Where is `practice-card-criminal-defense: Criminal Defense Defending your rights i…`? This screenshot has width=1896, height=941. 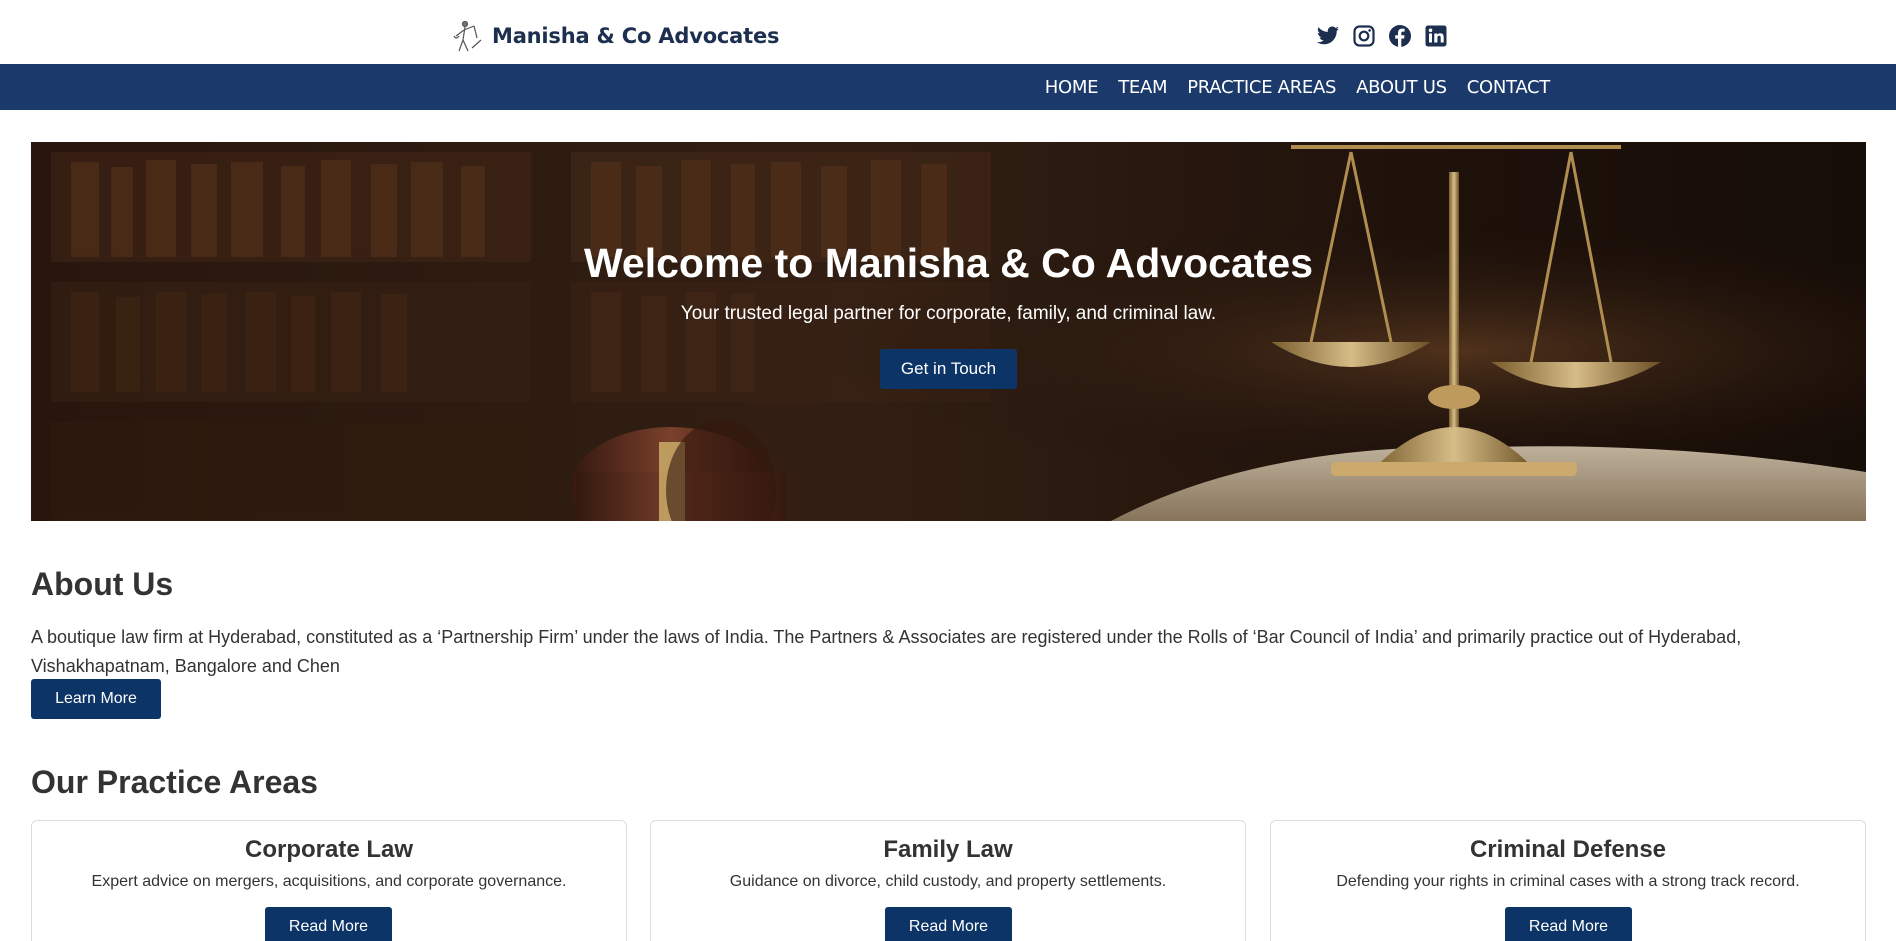 practice-card-criminal-defense: Criminal Defense Defending your rights i… is located at coordinates (1568, 880).